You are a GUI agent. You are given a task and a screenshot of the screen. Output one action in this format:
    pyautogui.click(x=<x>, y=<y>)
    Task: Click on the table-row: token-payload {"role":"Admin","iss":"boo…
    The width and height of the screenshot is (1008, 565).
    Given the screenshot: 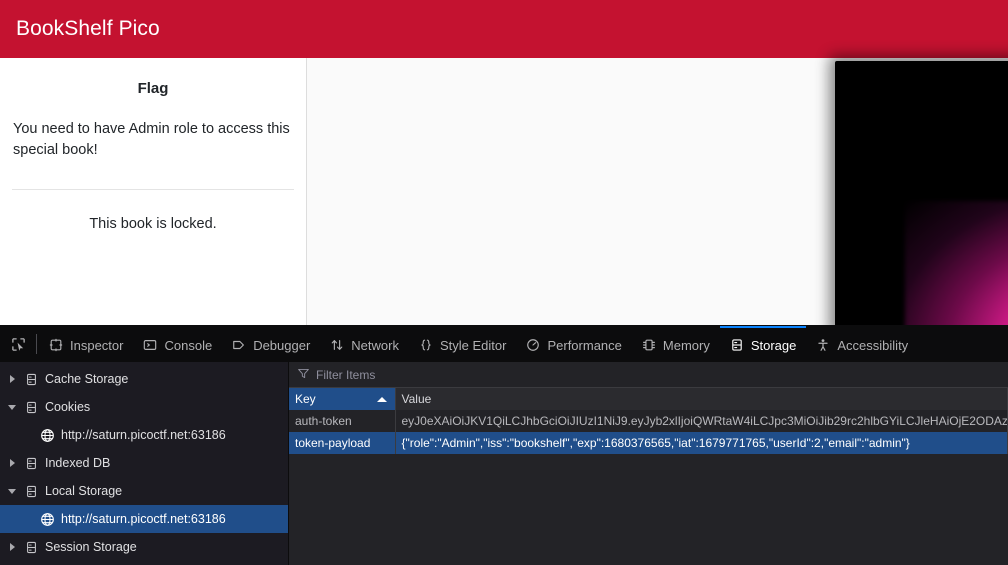 What is the action you would take?
    pyautogui.click(x=648, y=443)
    